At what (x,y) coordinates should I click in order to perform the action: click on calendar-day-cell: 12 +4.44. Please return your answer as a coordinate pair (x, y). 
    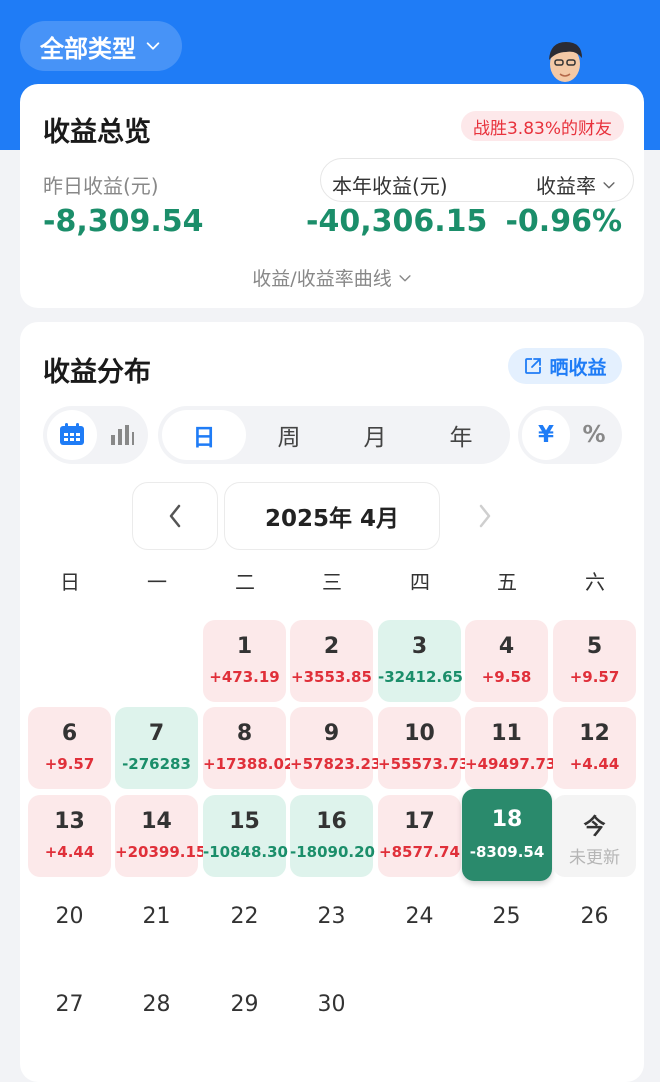
    Looking at the image, I should click on (594, 748).